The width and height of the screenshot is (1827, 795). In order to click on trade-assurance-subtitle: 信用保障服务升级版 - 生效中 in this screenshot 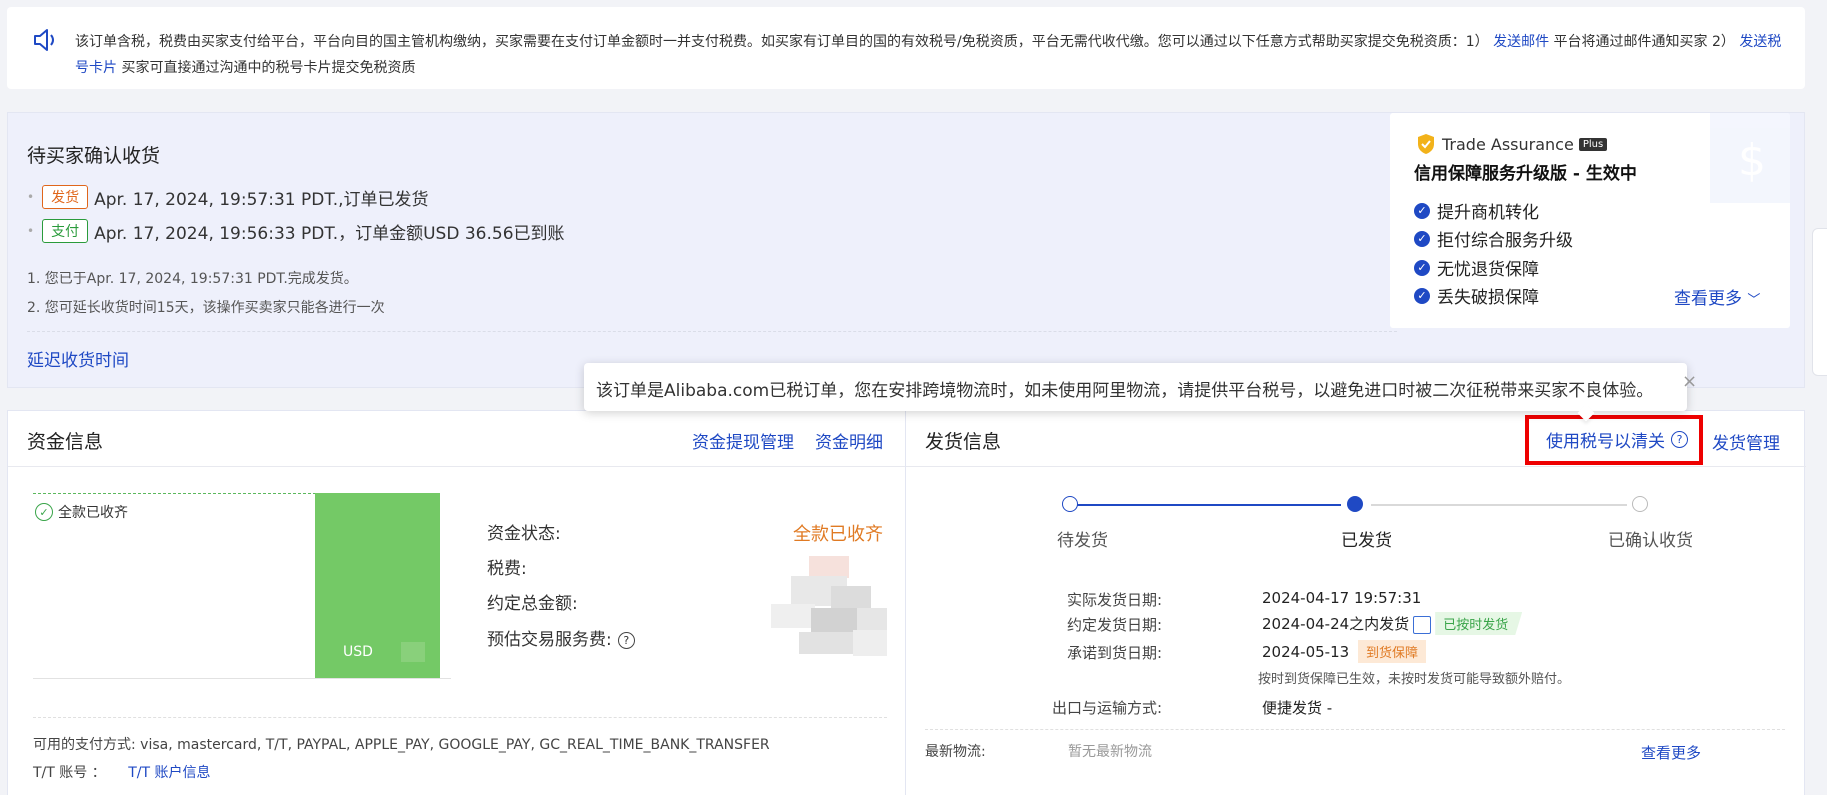, I will do `click(1525, 174)`.